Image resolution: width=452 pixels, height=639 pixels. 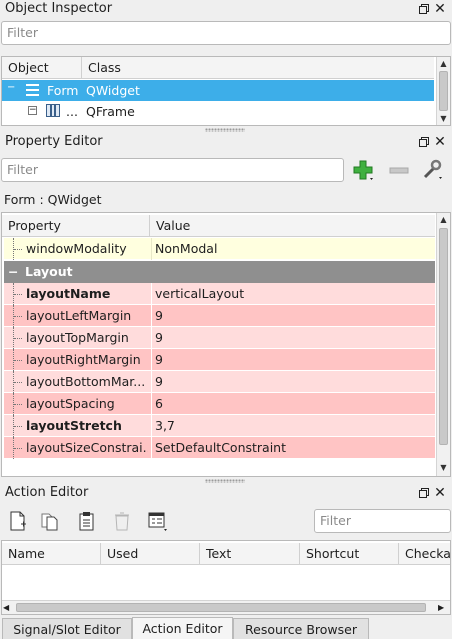 I want to click on property-row: layoutName verticalLayout, so click(x=219, y=294).